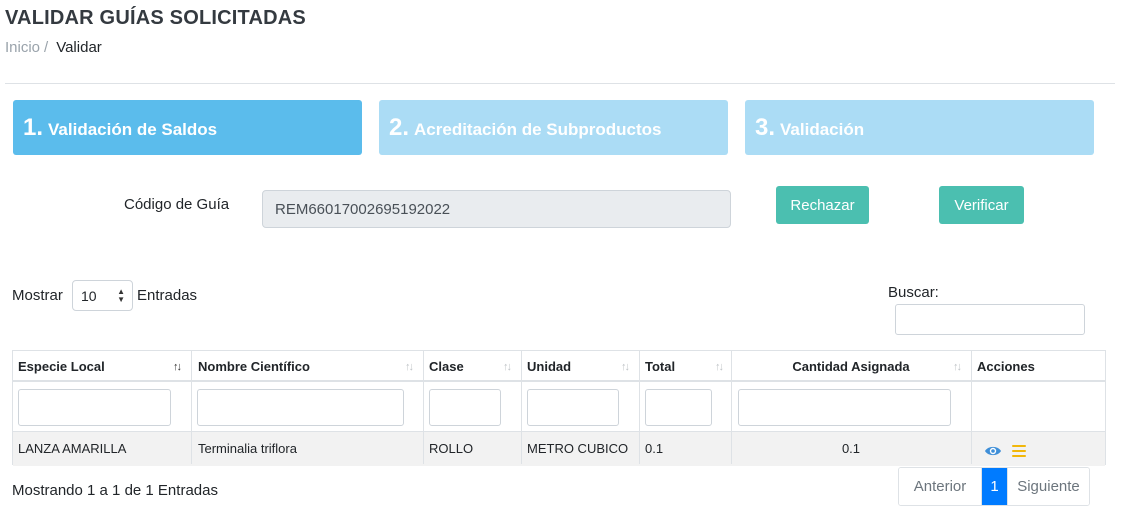  Describe the element at coordinates (167, 295) in the screenshot. I see `entries-label: Entradas` at that location.